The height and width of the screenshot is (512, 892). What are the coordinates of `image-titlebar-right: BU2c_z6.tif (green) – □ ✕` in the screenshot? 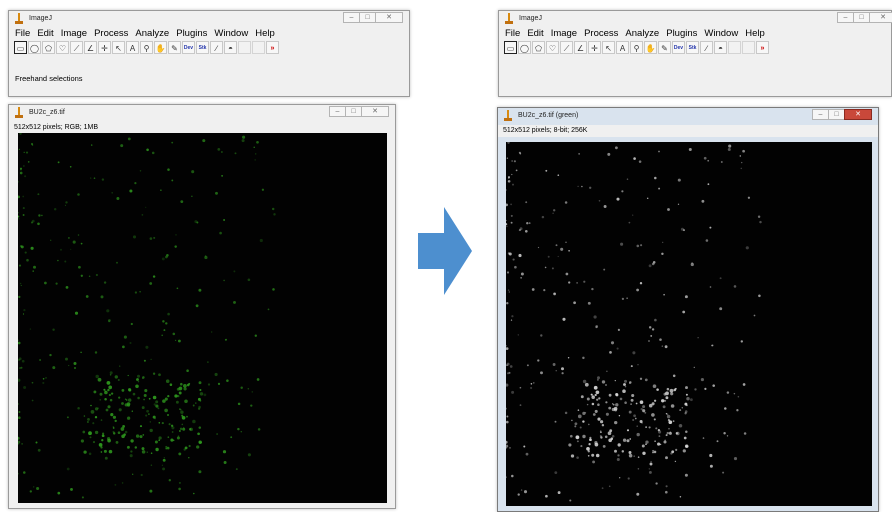 It's located at (688, 116).